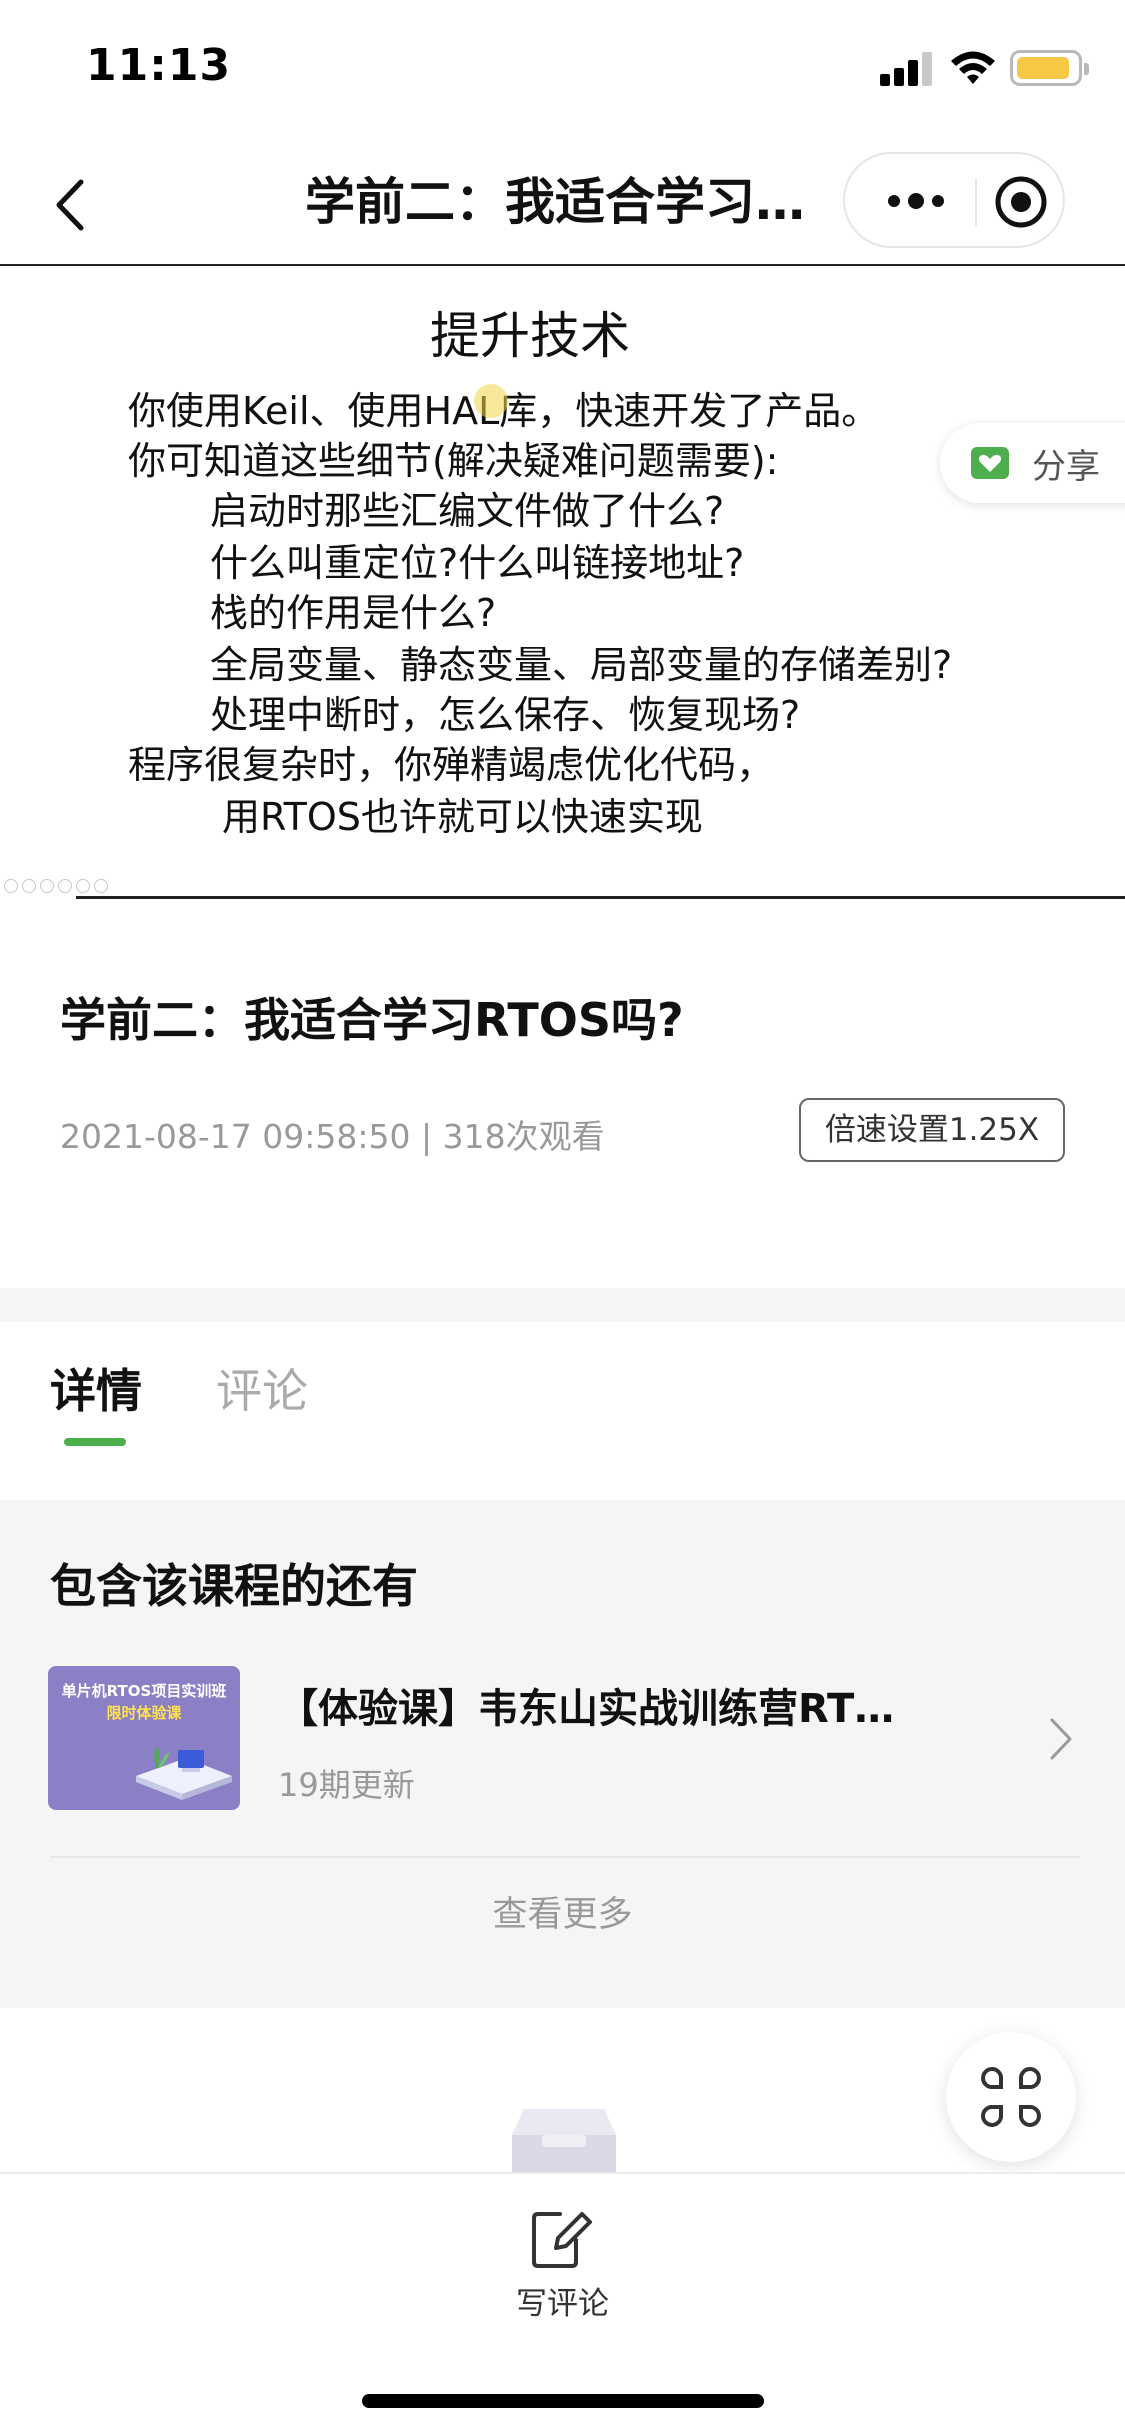  What do you see at coordinates (562, 2240) in the screenshot?
I see `edit-icon` at bounding box center [562, 2240].